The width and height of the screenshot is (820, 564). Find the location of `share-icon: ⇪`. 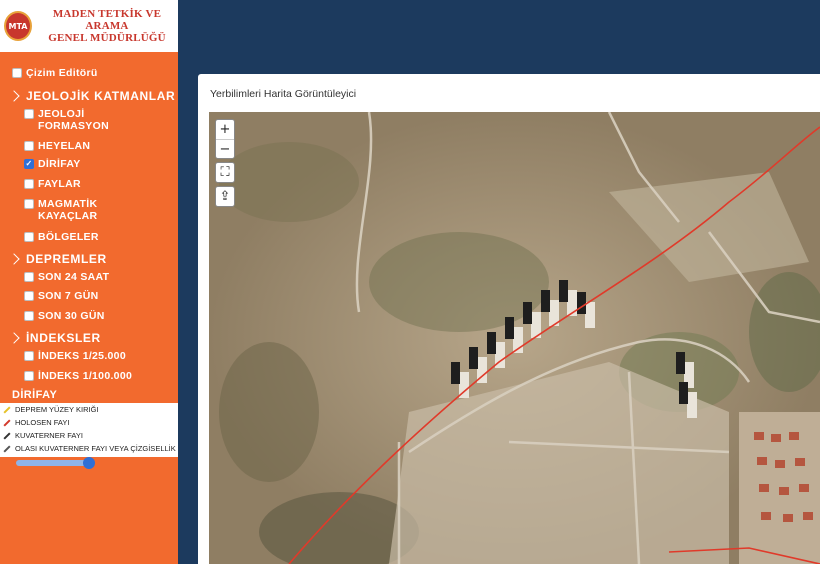

share-icon: ⇪ is located at coordinates (225, 196).